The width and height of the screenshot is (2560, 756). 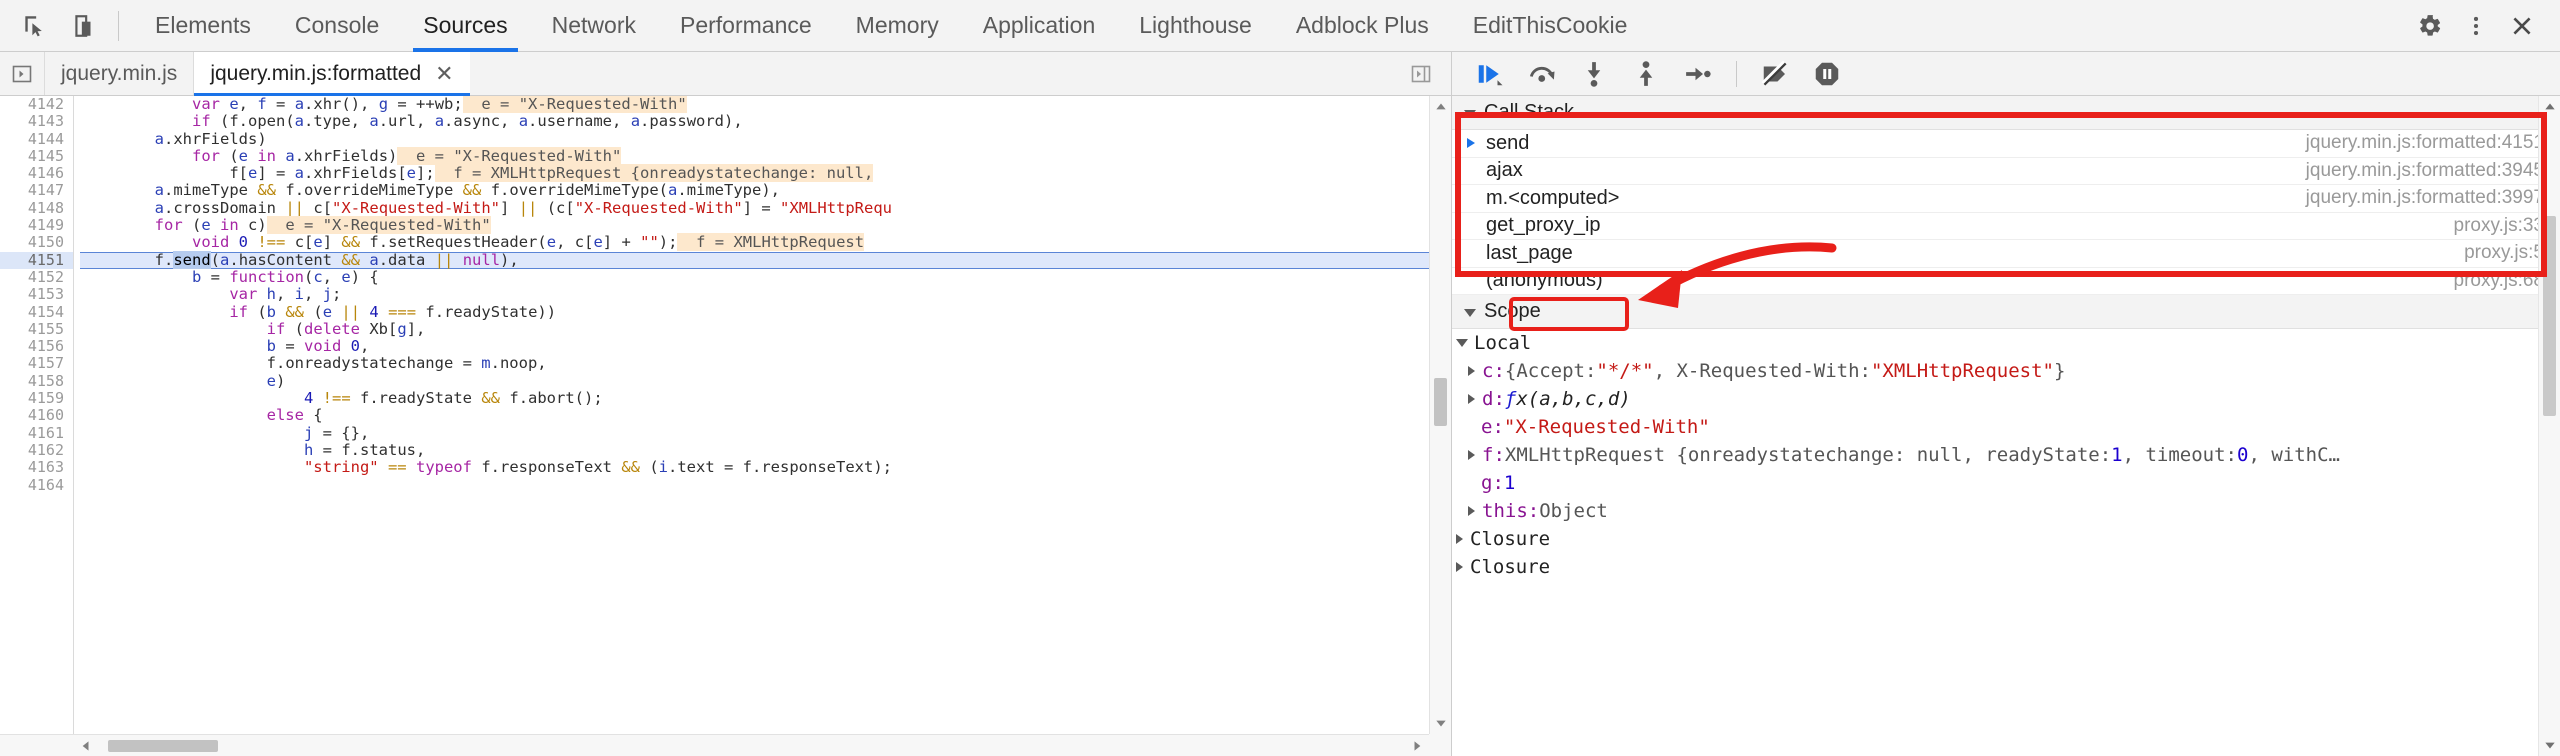 I want to click on call-stack-frame: m.<computed> jquery.min.js:formatted:3997, so click(x=2006, y=199).